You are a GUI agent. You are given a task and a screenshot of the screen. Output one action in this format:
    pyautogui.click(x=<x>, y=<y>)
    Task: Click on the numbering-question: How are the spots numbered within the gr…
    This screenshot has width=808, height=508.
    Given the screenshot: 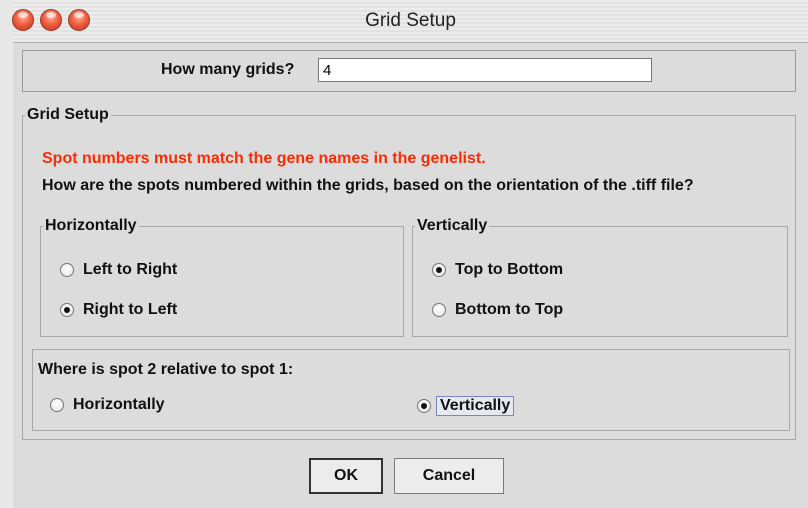 What is the action you would take?
    pyautogui.click(x=368, y=185)
    